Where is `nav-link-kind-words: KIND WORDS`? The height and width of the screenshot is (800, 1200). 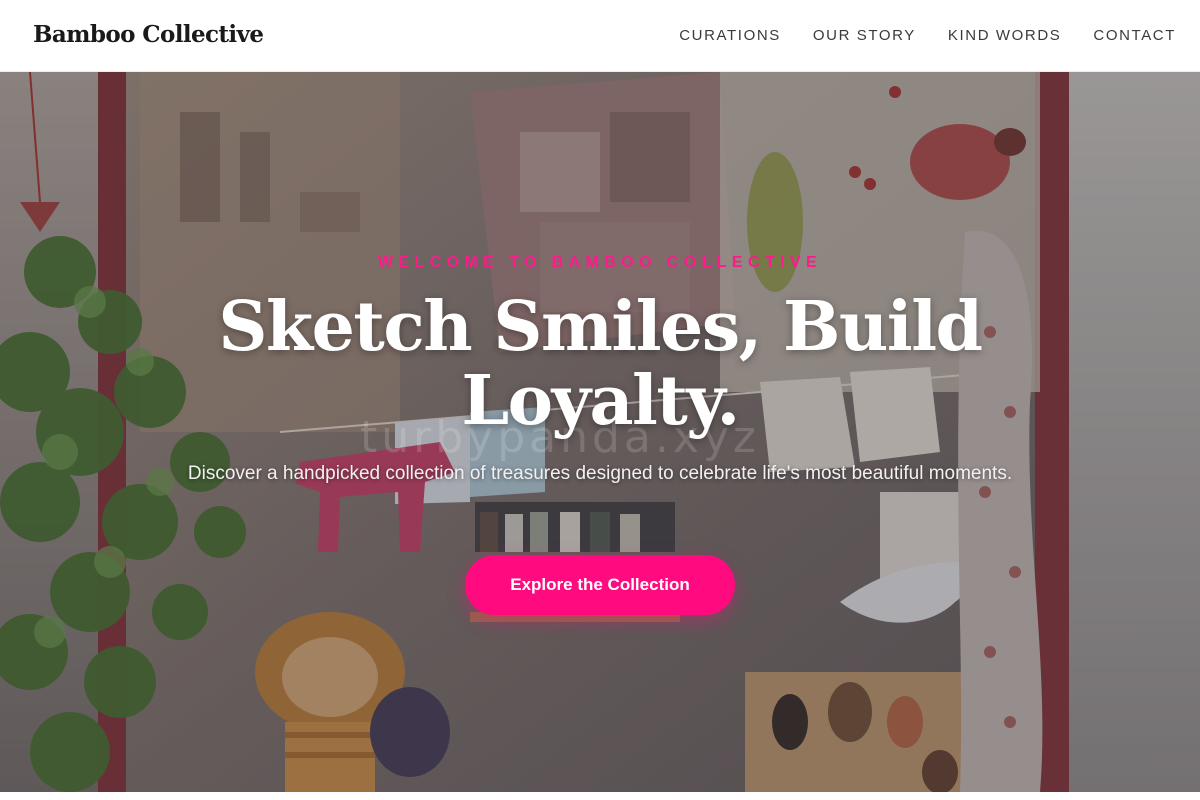
nav-link-kind-words: KIND WORDS is located at coordinates (1005, 36).